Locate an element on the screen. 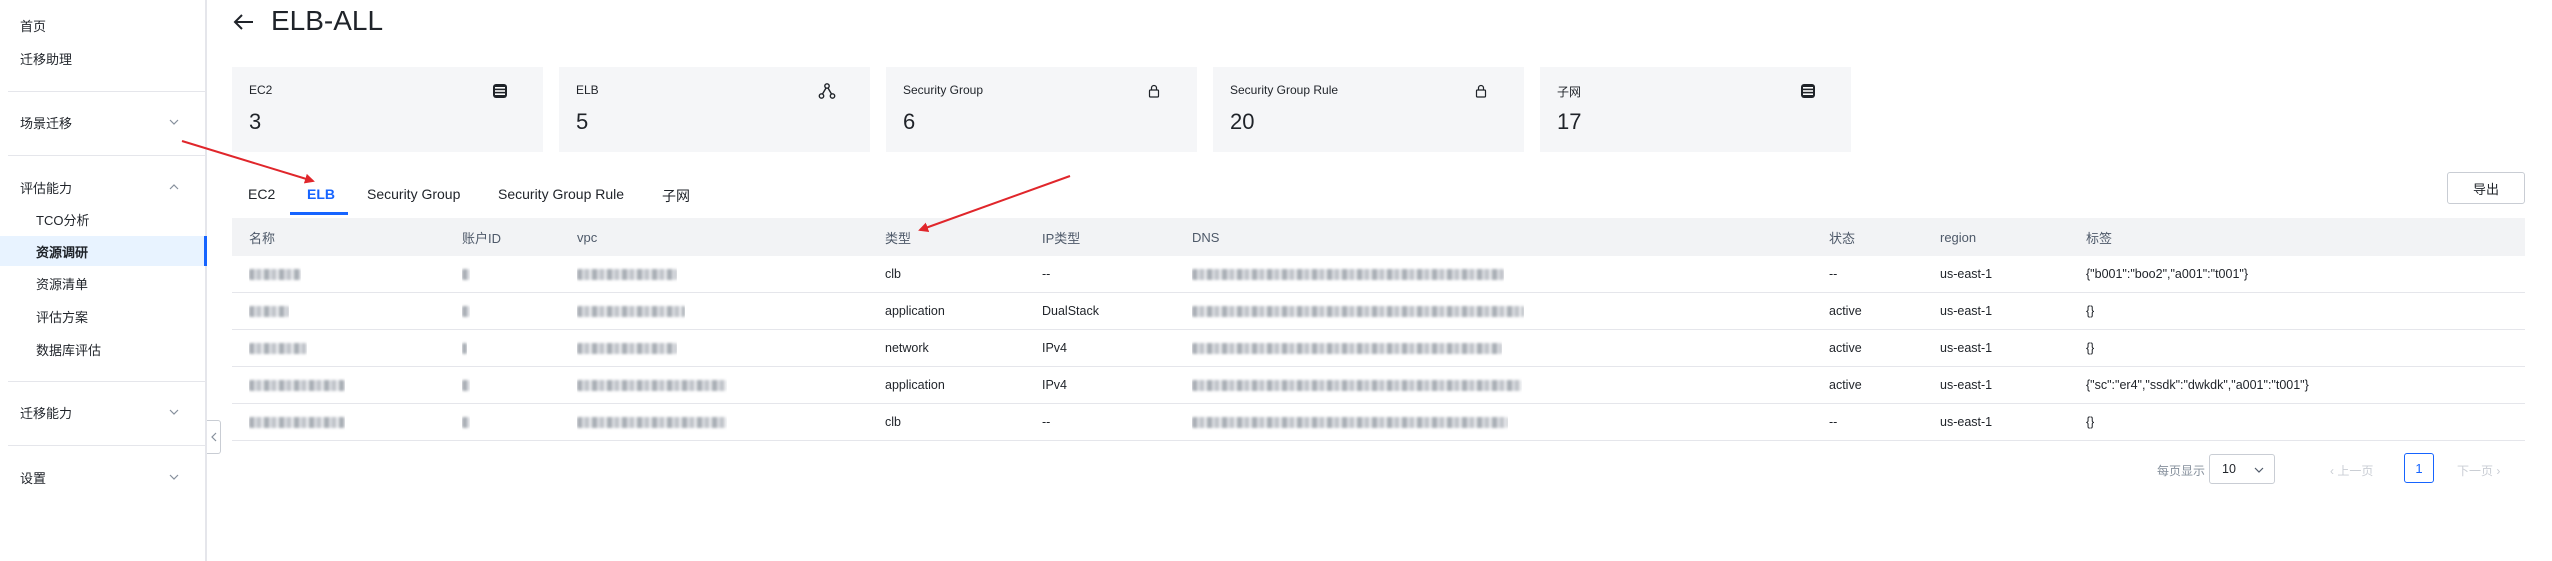 Image resolution: width=2552 pixels, height=561 pixels. cell-ip-type: IPv4 is located at coordinates (1055, 385).